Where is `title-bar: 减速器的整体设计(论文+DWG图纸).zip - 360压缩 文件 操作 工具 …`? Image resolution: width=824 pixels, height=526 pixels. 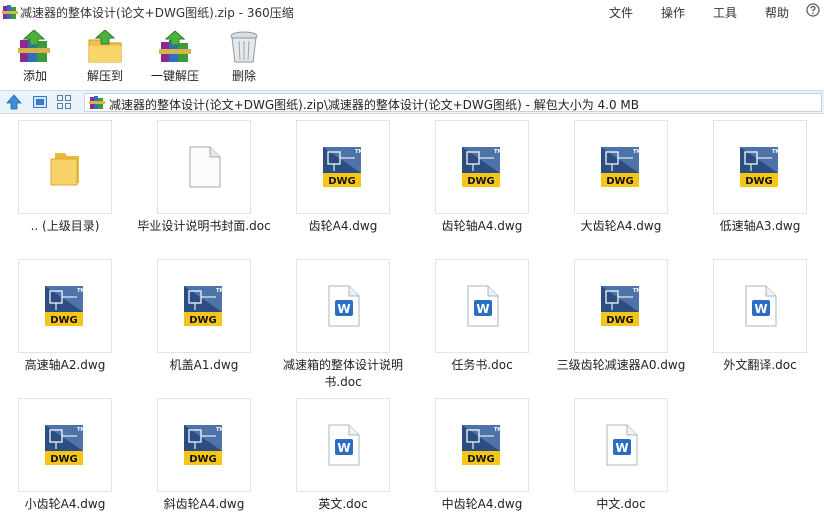
title-bar: 减速器的整体设计(论文+DWG图纸).zip - 360压缩 文件 操作 工具 … is located at coordinates (412, 12).